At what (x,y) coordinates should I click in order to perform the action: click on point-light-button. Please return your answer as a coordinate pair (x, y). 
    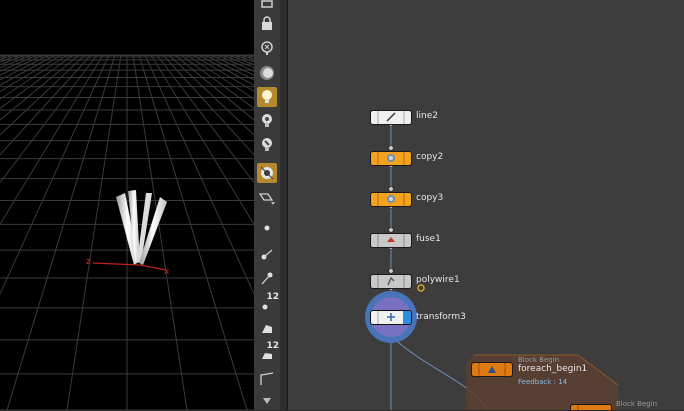
    Looking at the image, I should click on (267, 121).